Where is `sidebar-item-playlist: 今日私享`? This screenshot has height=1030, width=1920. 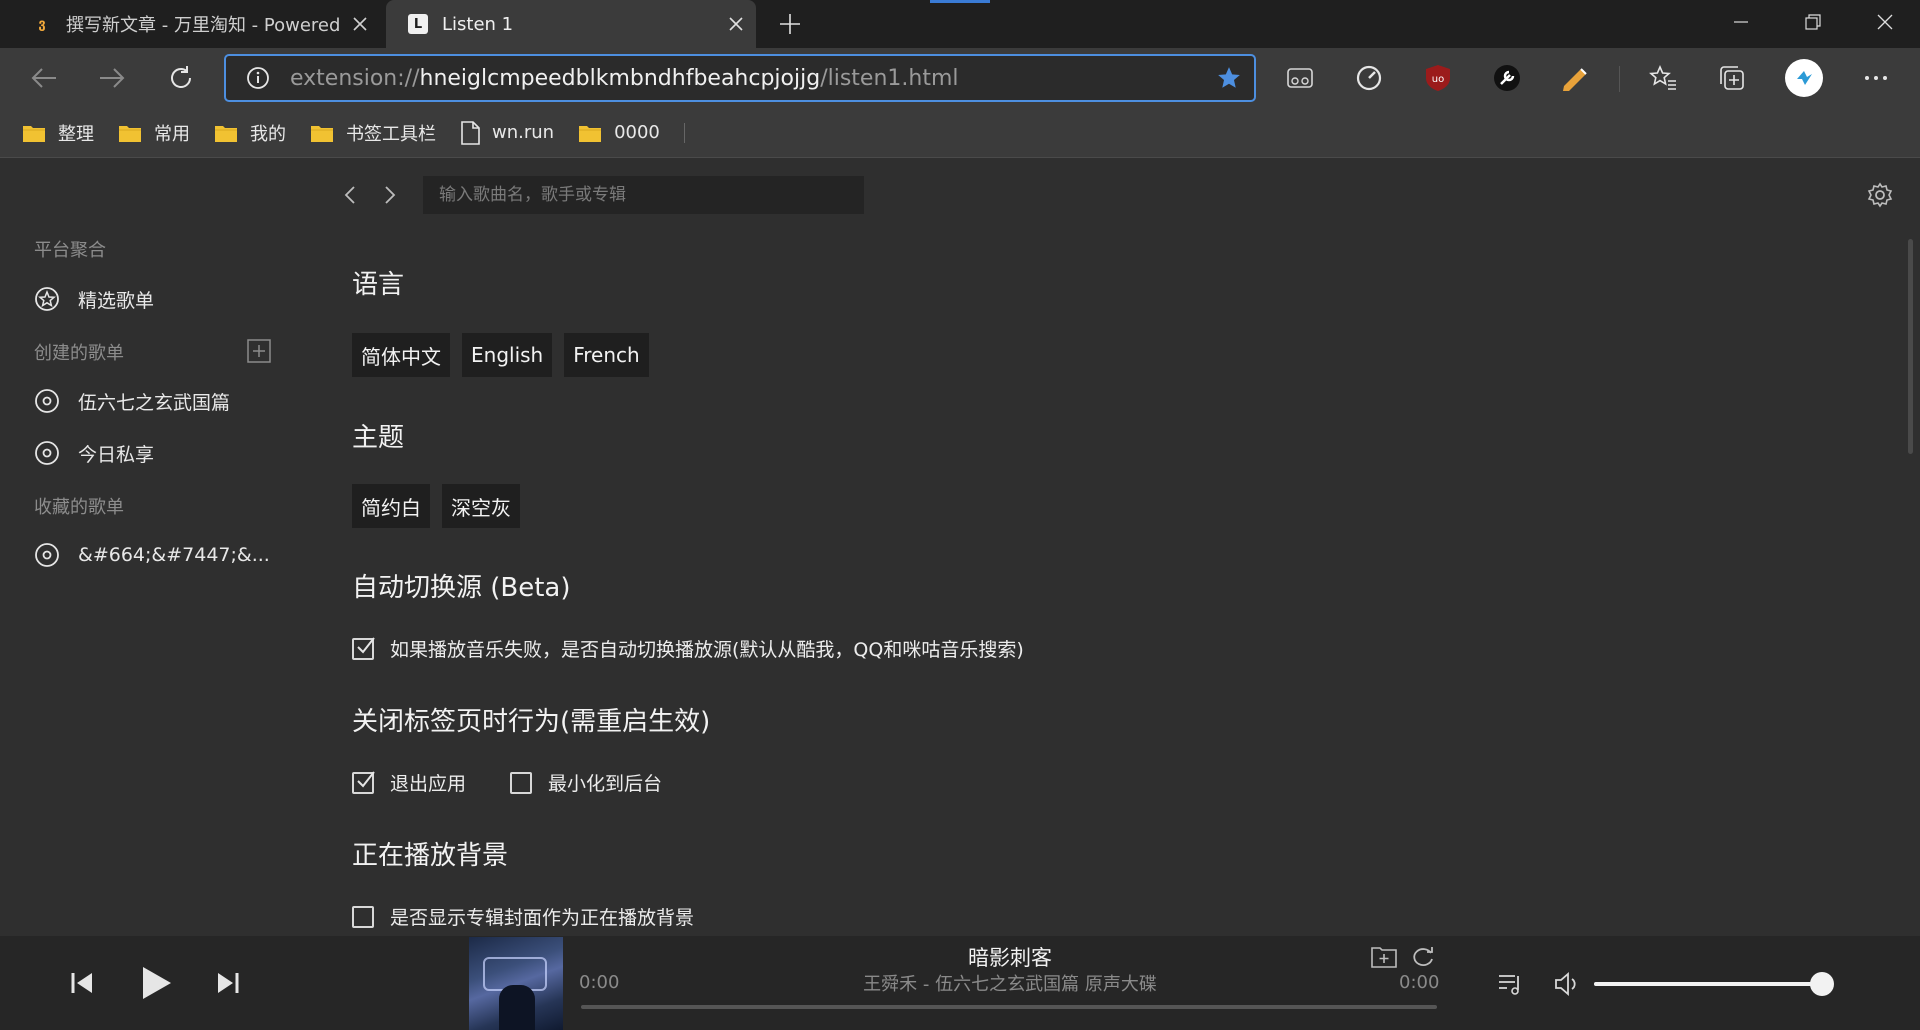
sidebar-item-playlist: 今日私享 is located at coordinates (94, 453).